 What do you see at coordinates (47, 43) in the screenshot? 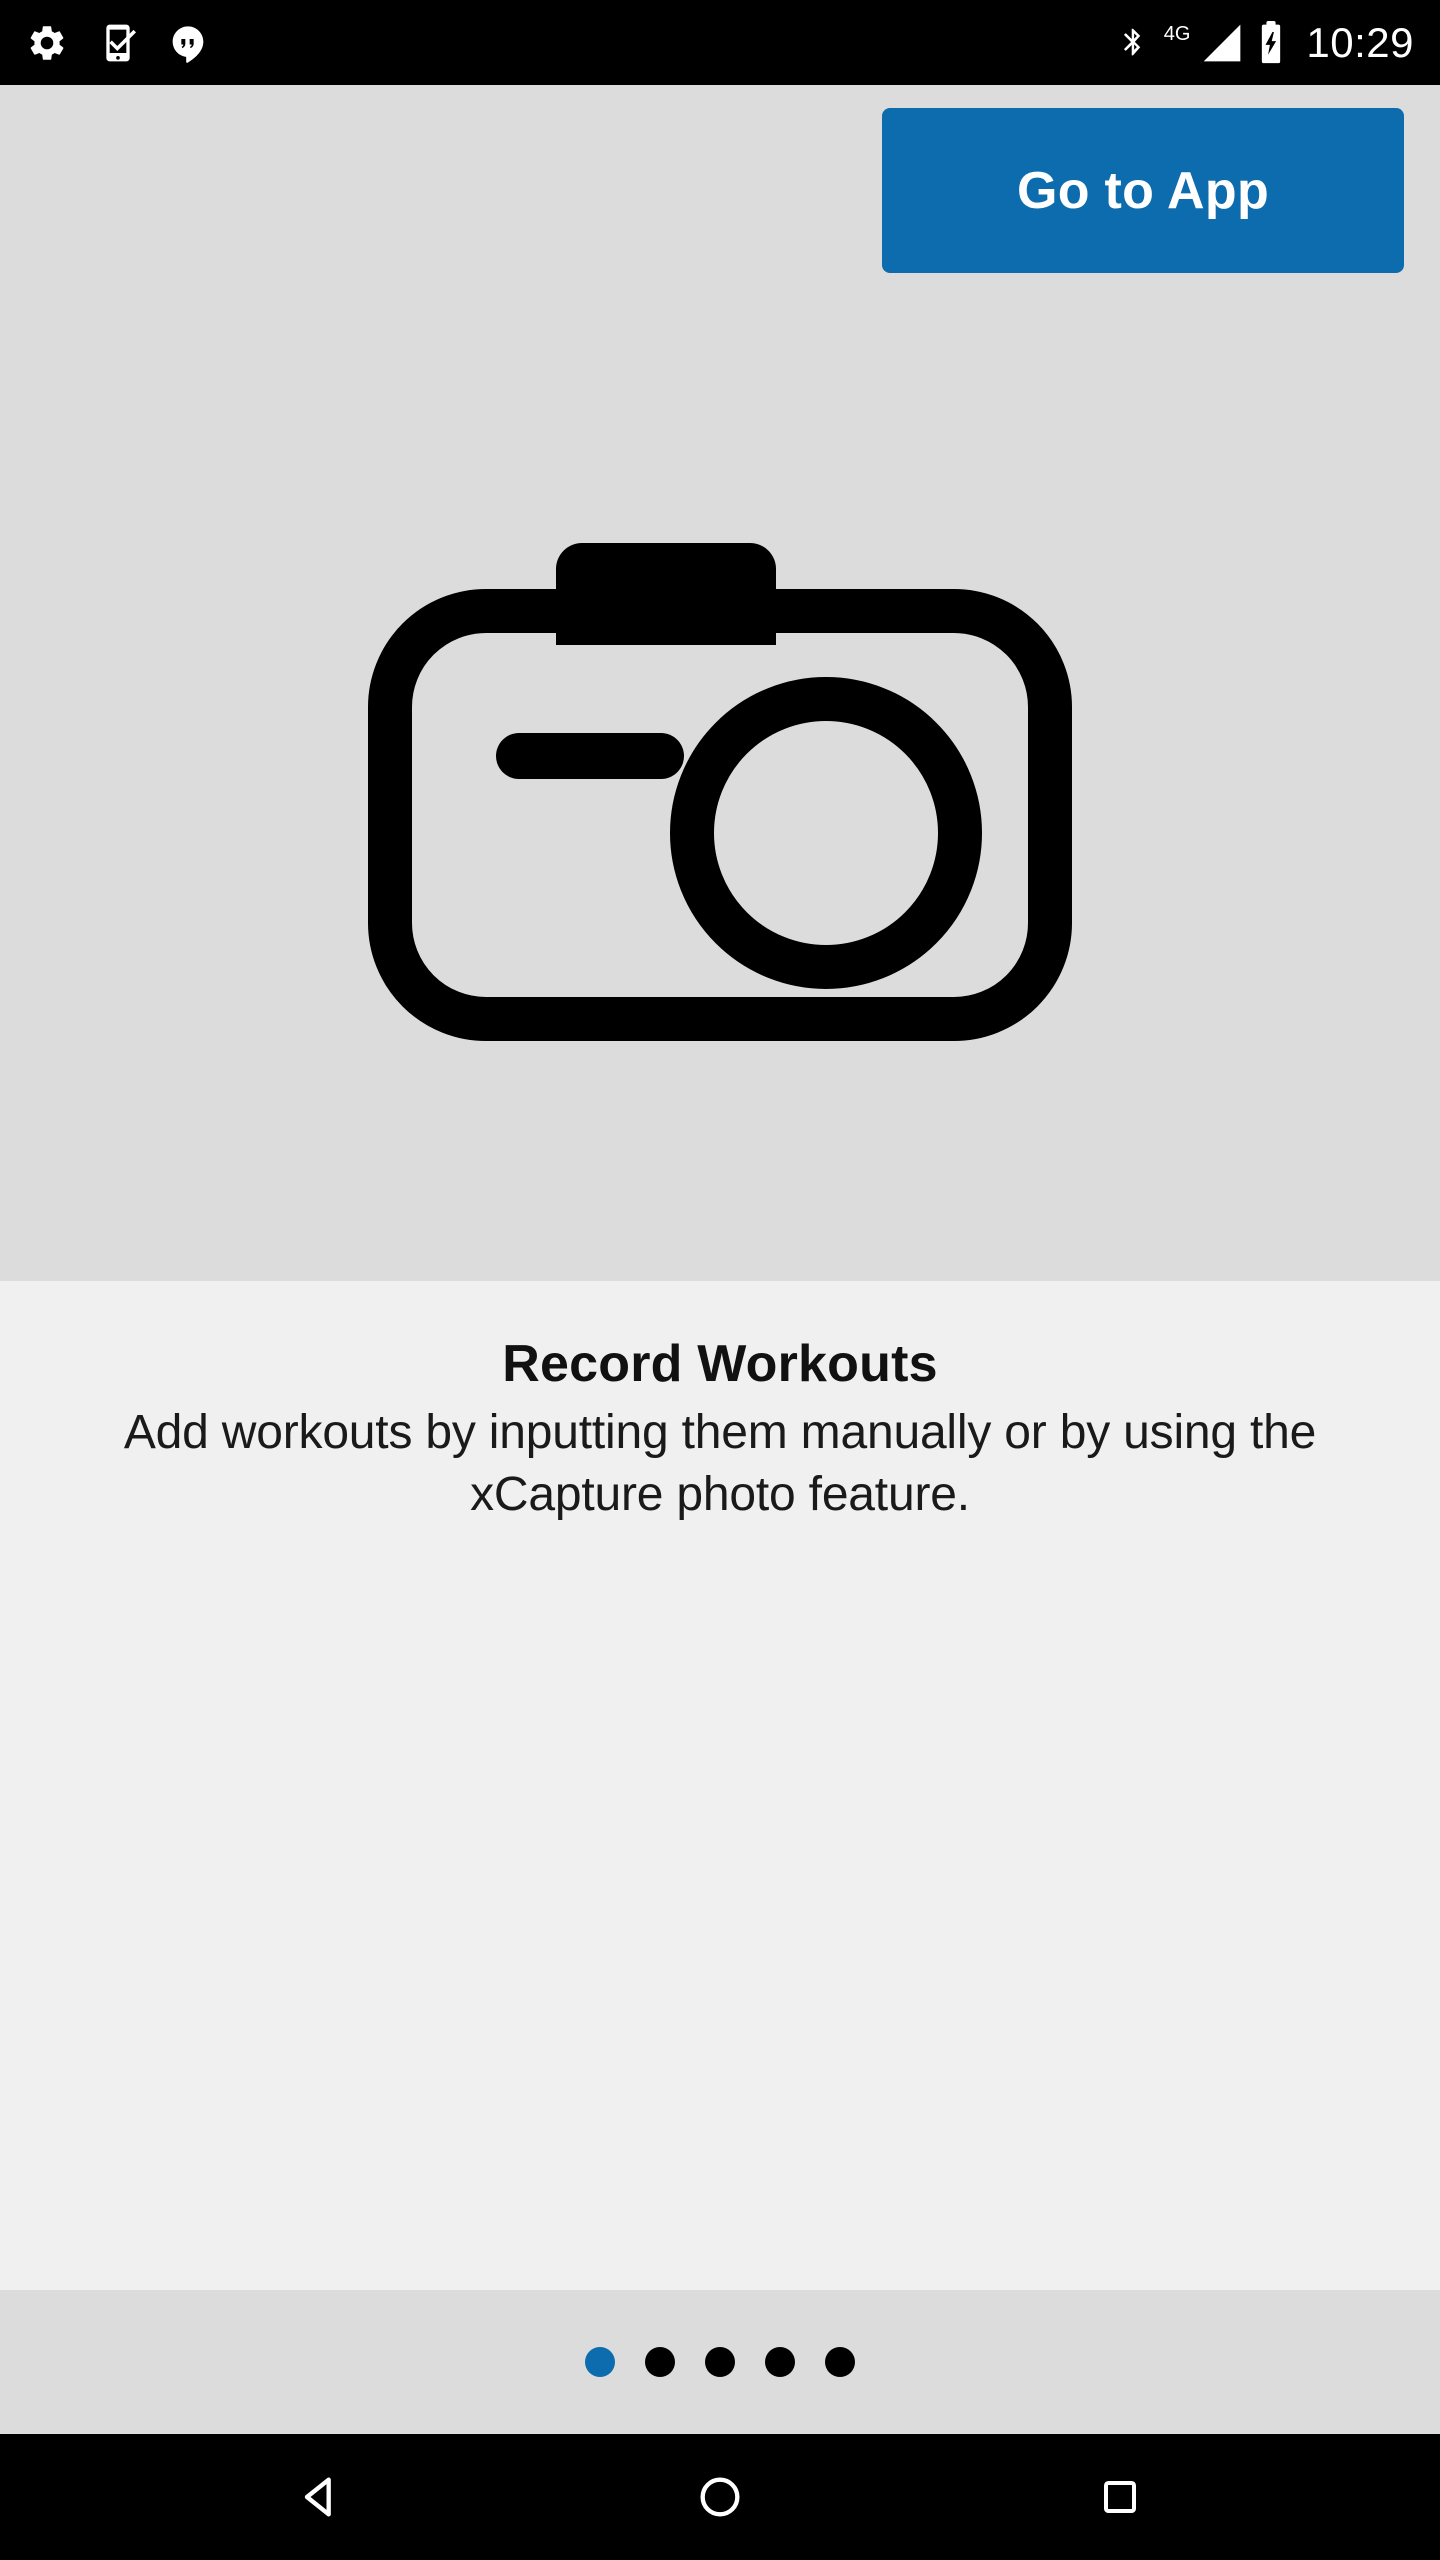
I see `settings-gear-icon` at bounding box center [47, 43].